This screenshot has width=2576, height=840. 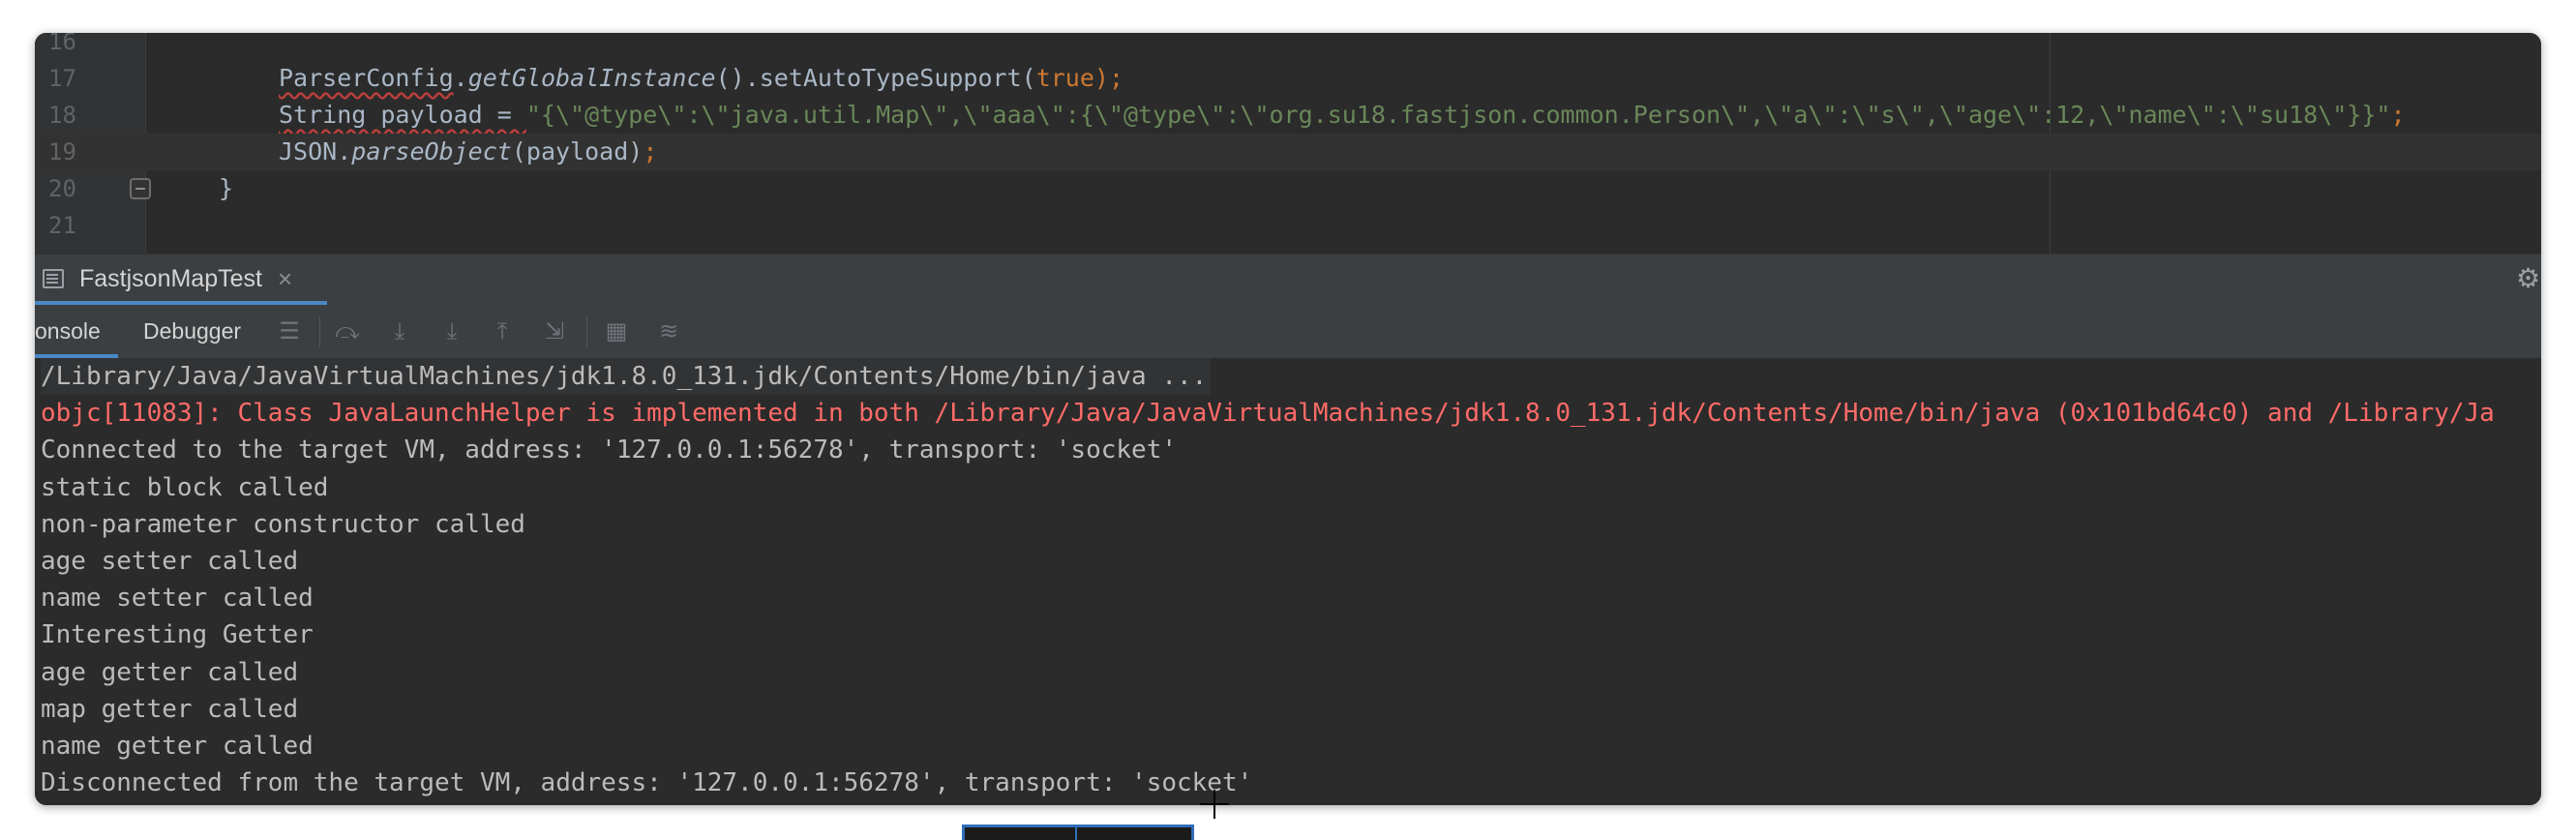 What do you see at coordinates (1288, 152) in the screenshot?
I see `code-line: 19 JSON.parseObject(payload);` at bounding box center [1288, 152].